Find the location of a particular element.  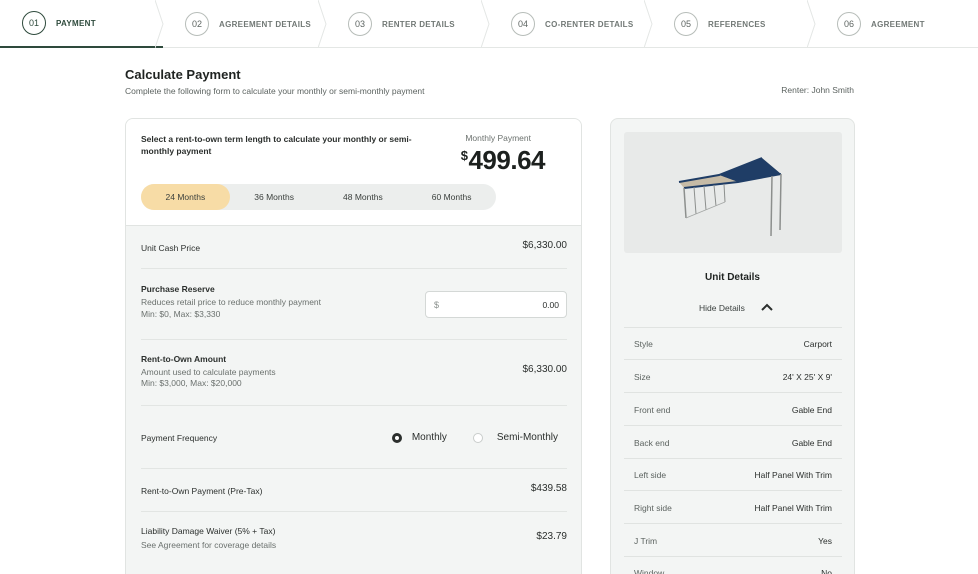

step-label: REFERENCES is located at coordinates (737, 24).